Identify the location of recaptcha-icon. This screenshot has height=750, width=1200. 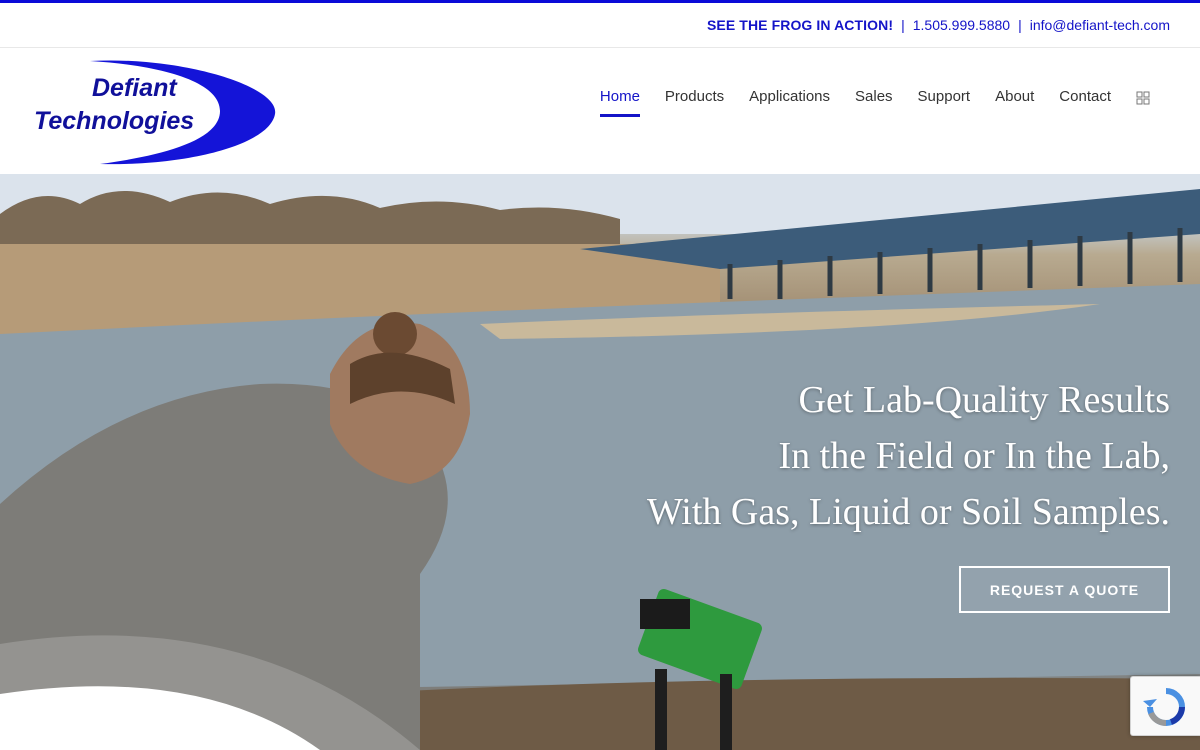
(1164, 707).